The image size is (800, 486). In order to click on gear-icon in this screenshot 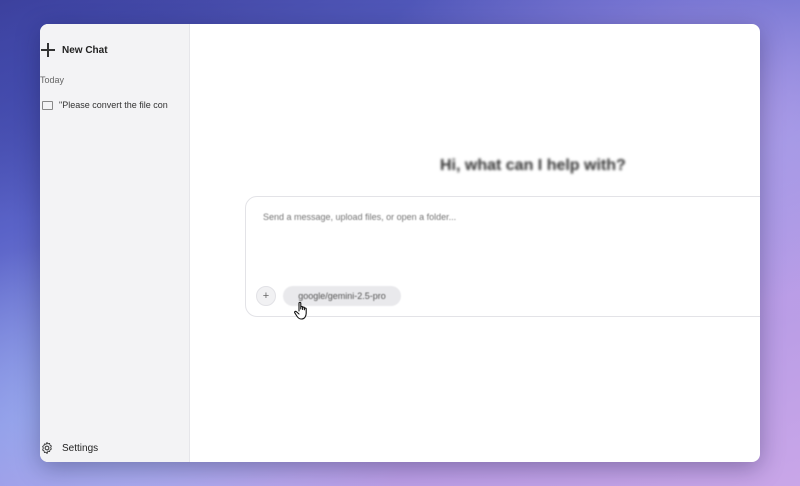, I will do `click(47, 448)`.